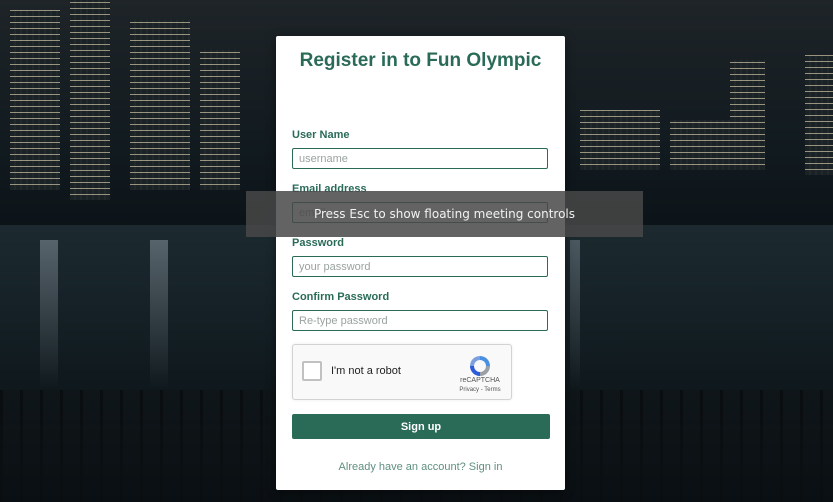  I want to click on username-input, so click(420, 158).